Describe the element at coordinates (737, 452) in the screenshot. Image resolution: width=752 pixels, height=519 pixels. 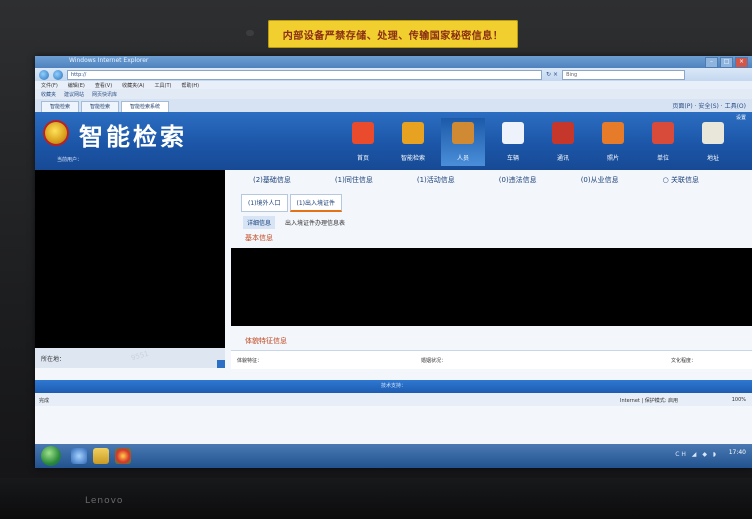
I see `clock: 17:40` at that location.